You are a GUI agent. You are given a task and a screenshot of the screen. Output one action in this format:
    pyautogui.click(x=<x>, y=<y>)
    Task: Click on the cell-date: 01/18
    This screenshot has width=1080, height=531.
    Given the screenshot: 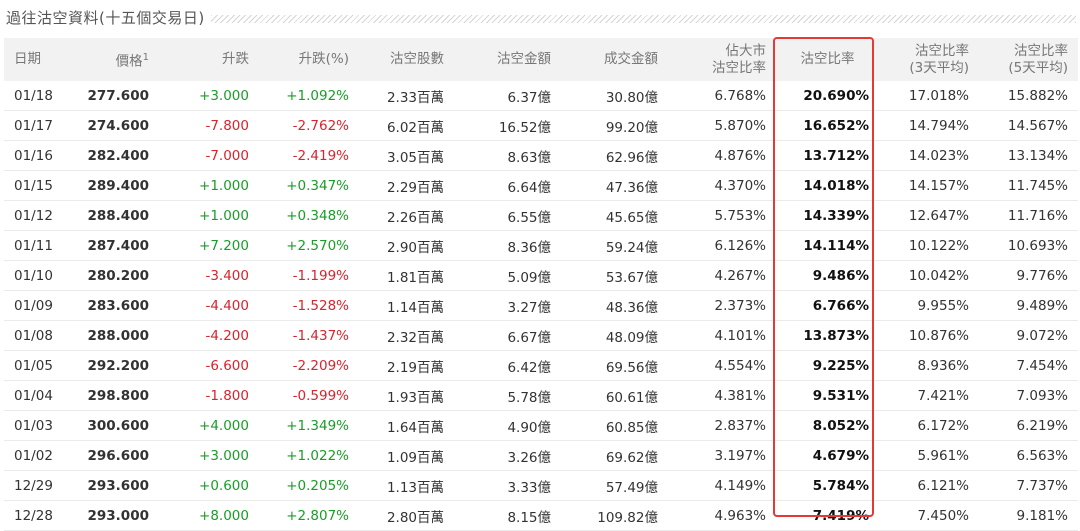 What is the action you would take?
    pyautogui.click(x=36, y=96)
    